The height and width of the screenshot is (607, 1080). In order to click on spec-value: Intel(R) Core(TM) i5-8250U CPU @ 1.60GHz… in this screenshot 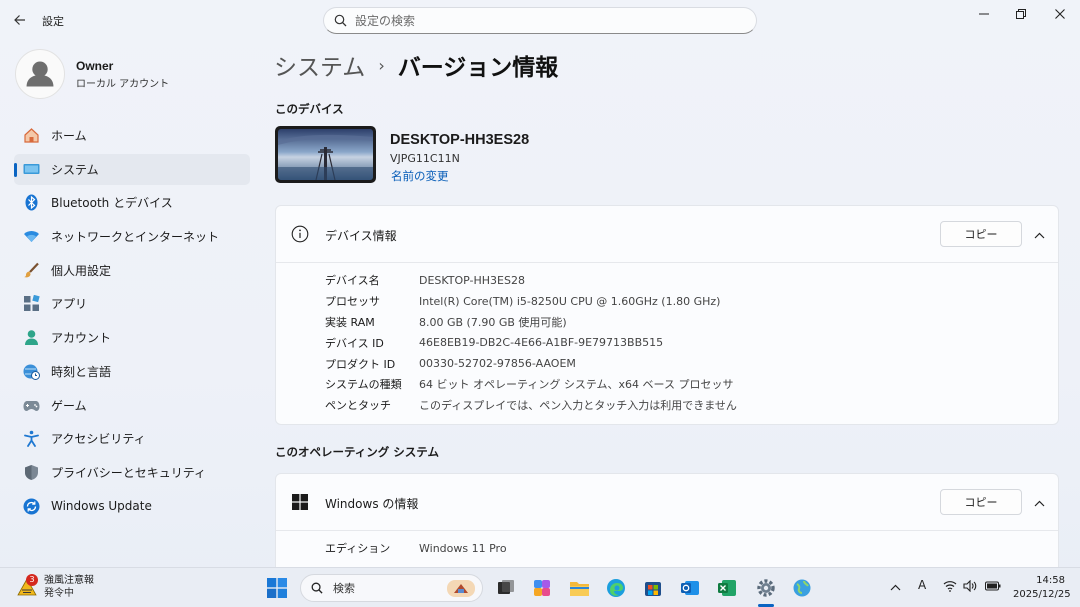, I will do `click(570, 301)`.